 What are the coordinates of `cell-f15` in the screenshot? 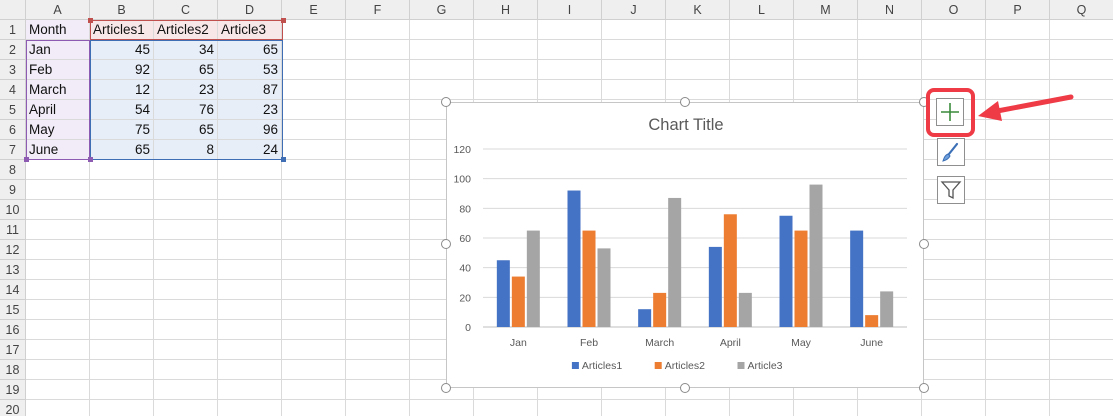 It's located at (378, 310).